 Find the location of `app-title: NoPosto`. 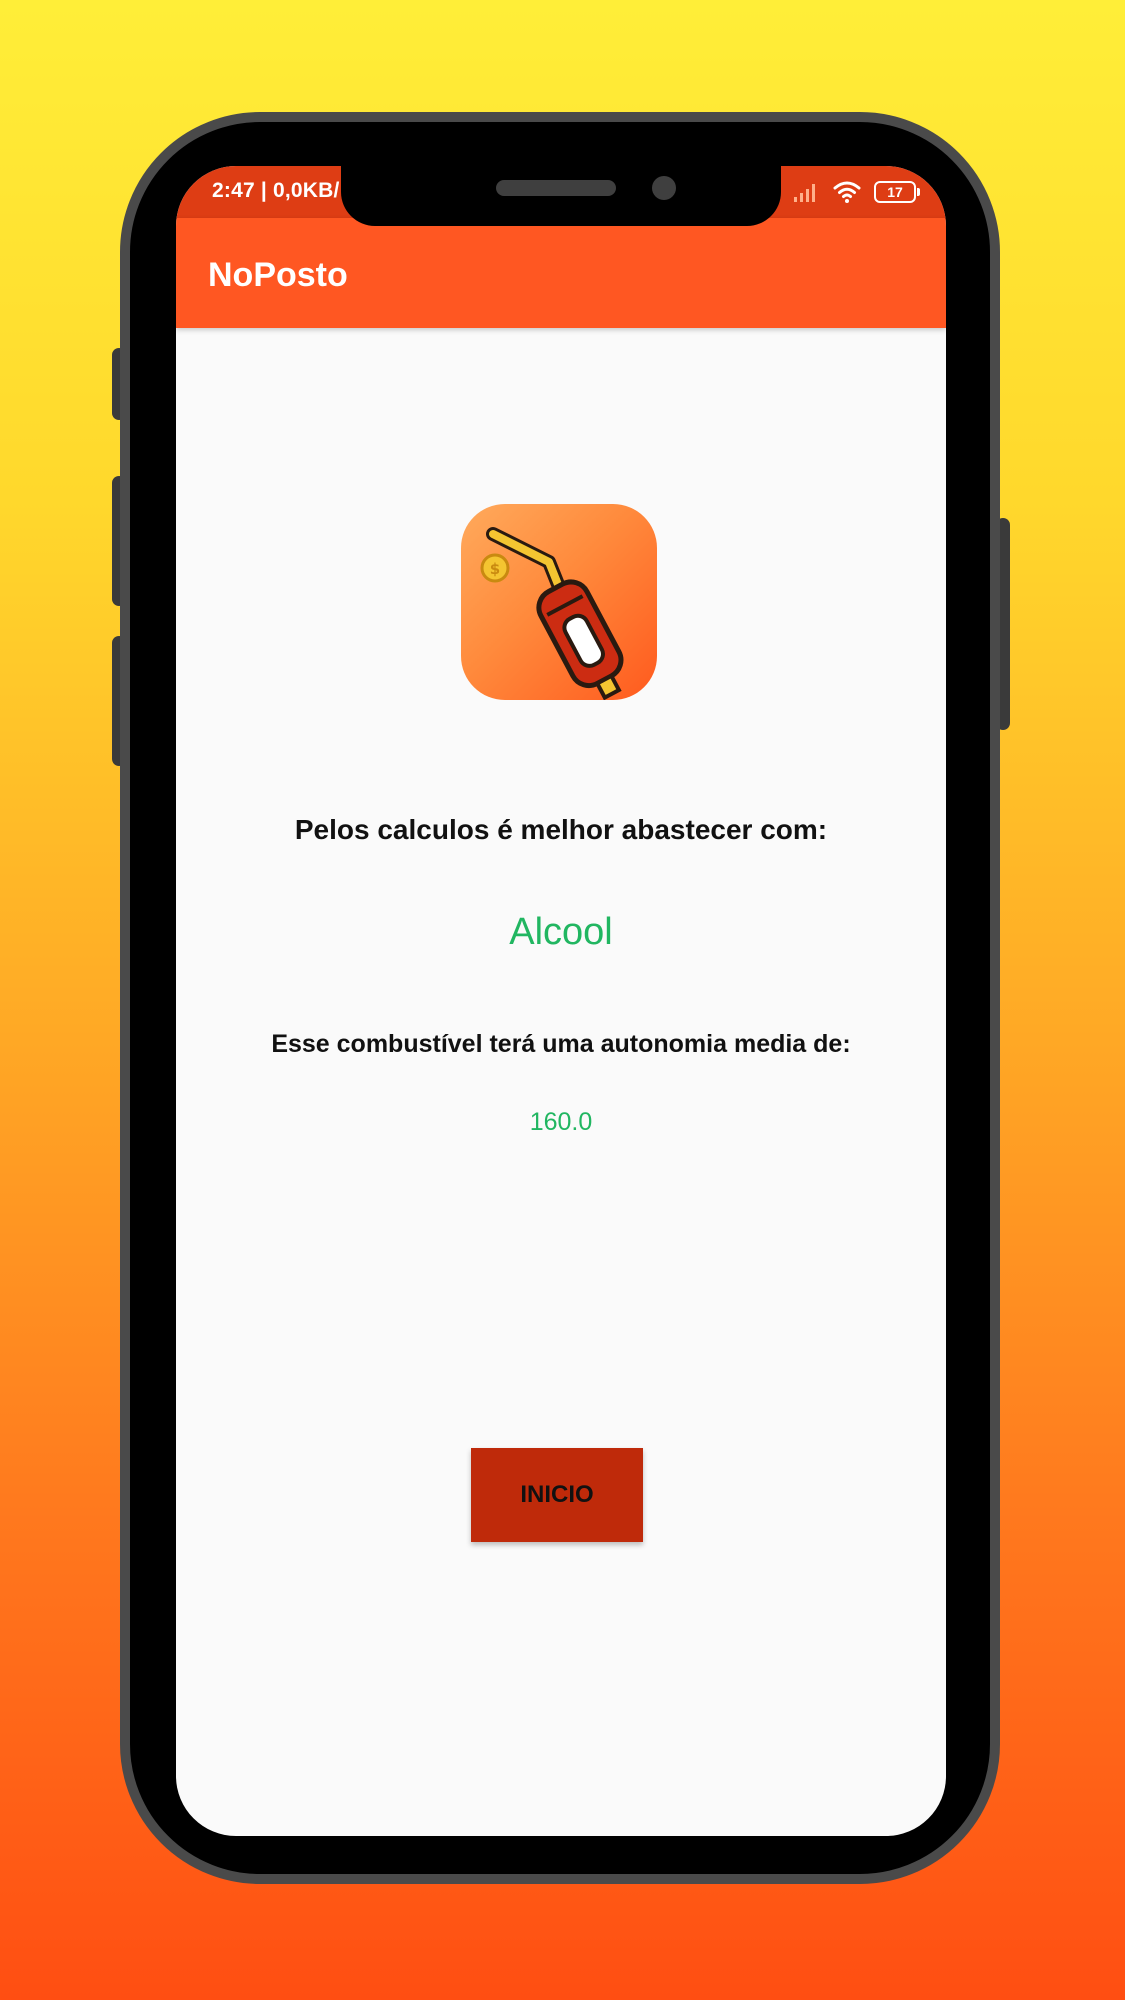

app-title: NoPosto is located at coordinates (278, 275).